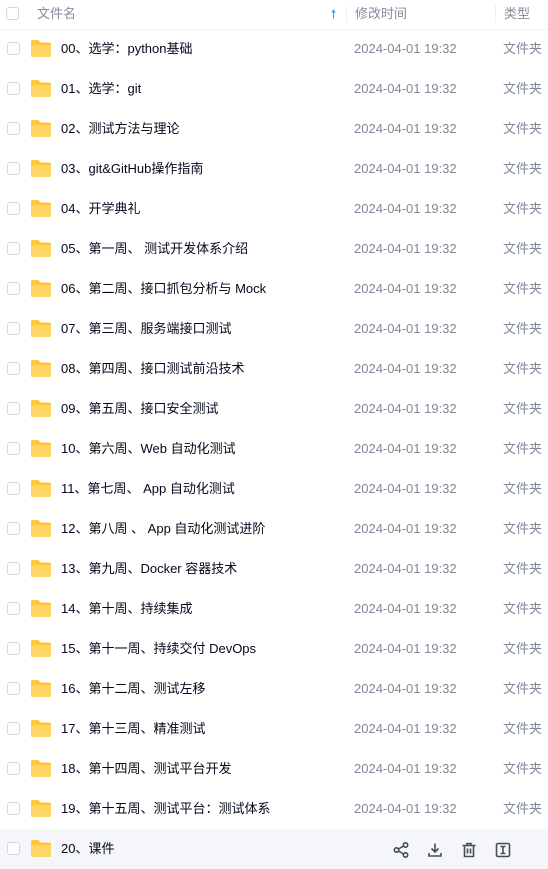 This screenshot has width=548, height=869. I want to click on file-name: 05、第一周、 测试开发体系介绍, so click(154, 249).